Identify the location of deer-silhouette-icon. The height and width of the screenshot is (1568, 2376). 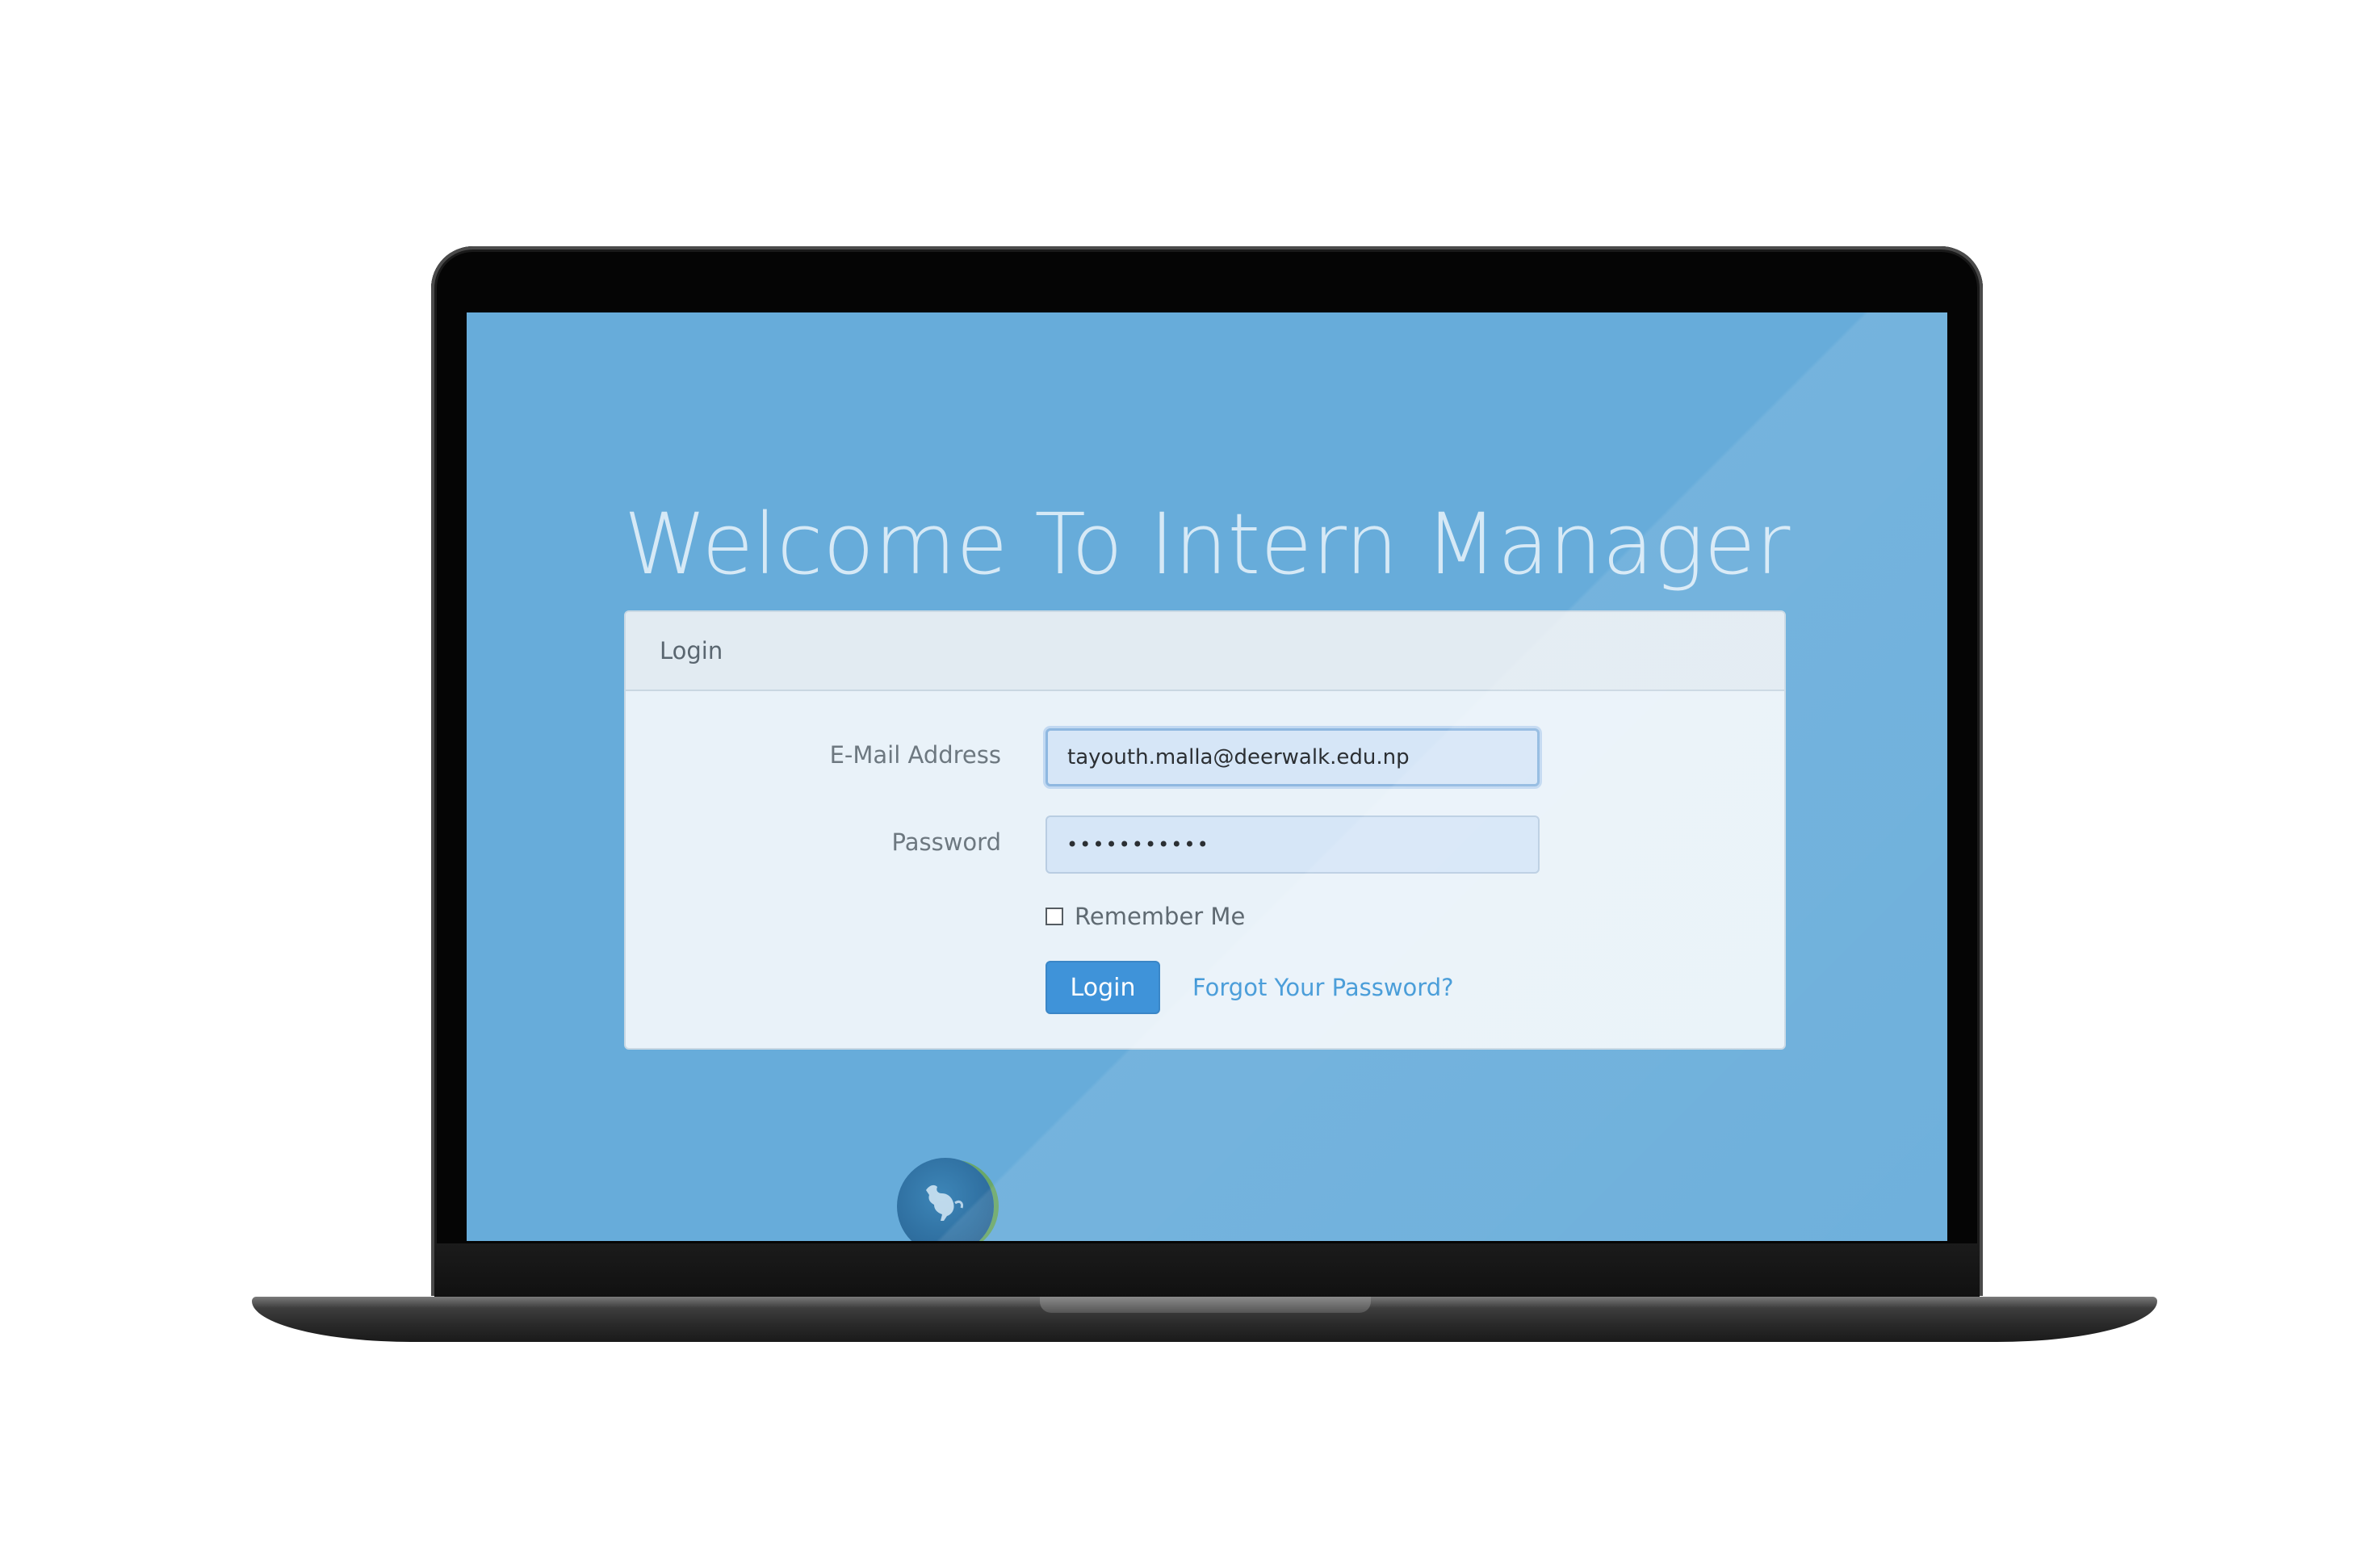
(944, 1202).